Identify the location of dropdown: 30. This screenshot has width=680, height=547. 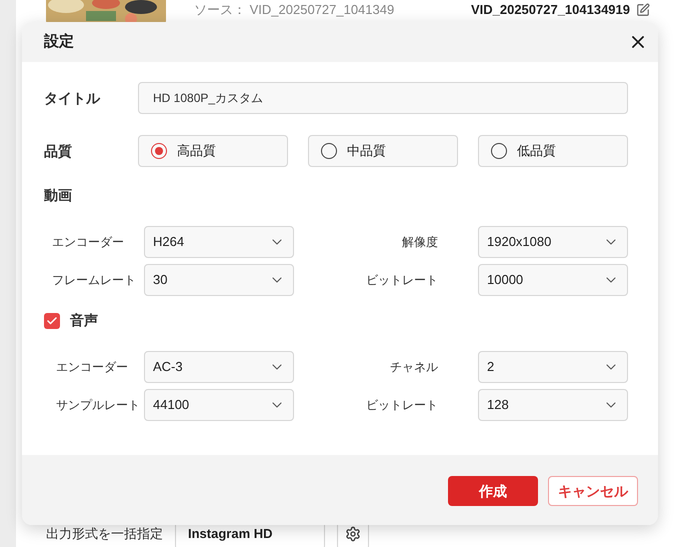
(219, 280).